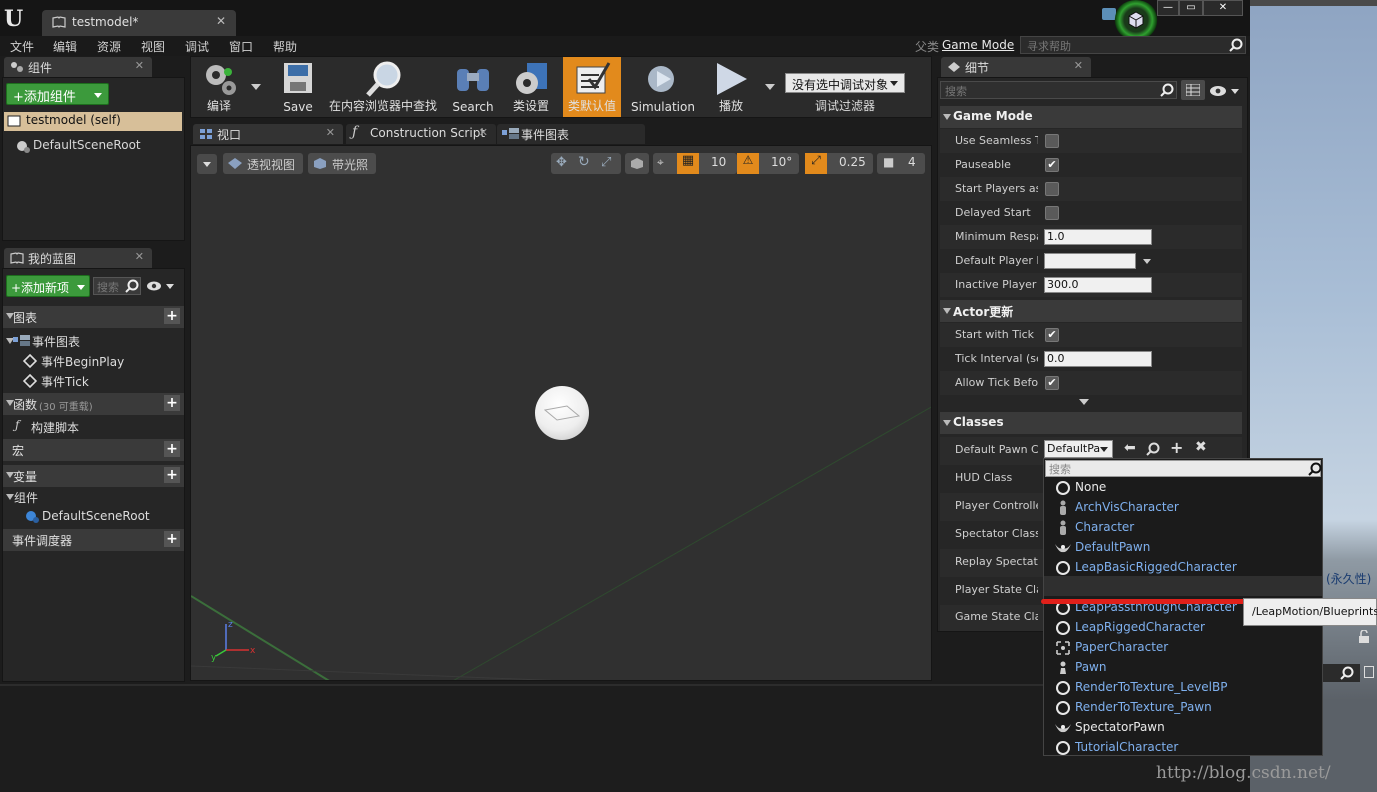 The width and height of the screenshot is (1377, 792). What do you see at coordinates (48, 286) in the screenshot?
I see `add-new-button: +添加新项` at bounding box center [48, 286].